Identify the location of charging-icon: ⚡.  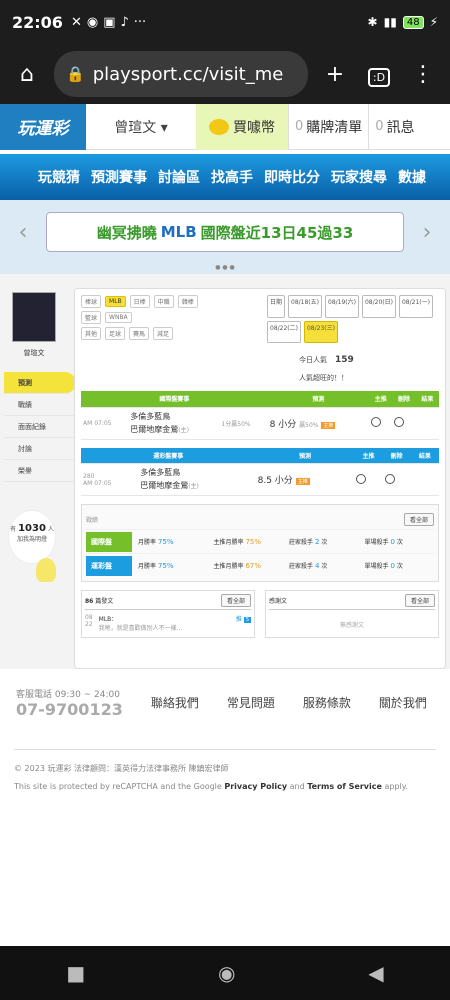
(433, 22).